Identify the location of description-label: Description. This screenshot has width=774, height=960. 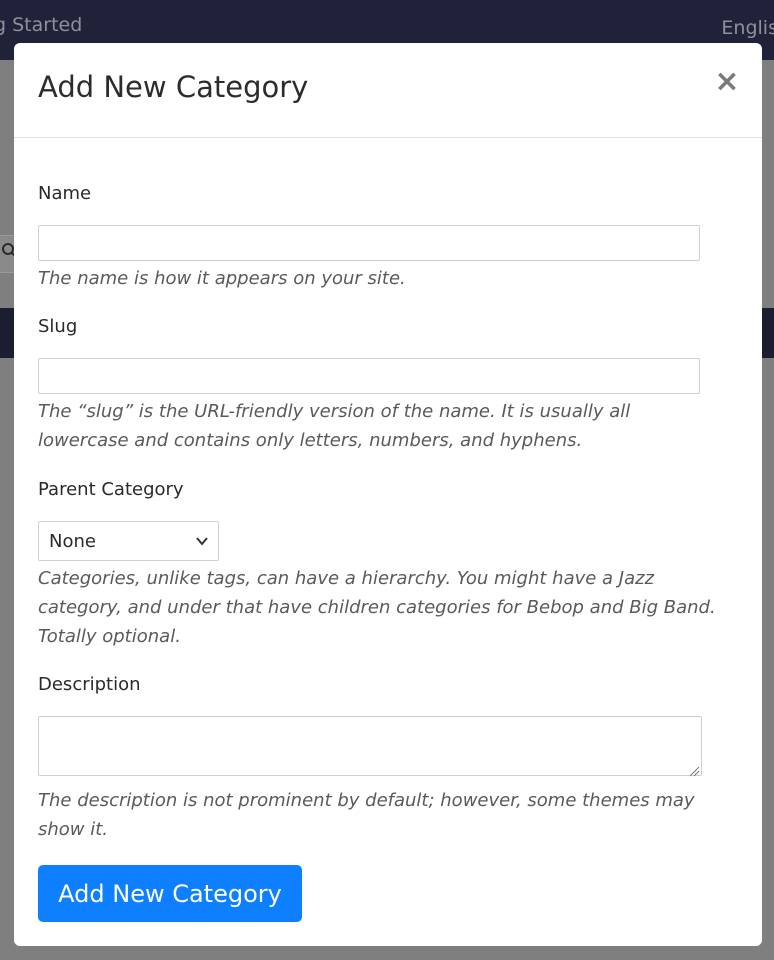
(89, 684).